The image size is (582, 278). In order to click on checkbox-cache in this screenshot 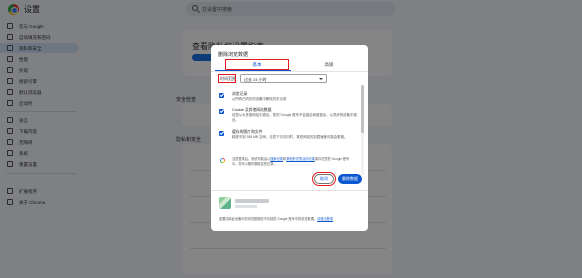, I will do `click(221, 133)`.